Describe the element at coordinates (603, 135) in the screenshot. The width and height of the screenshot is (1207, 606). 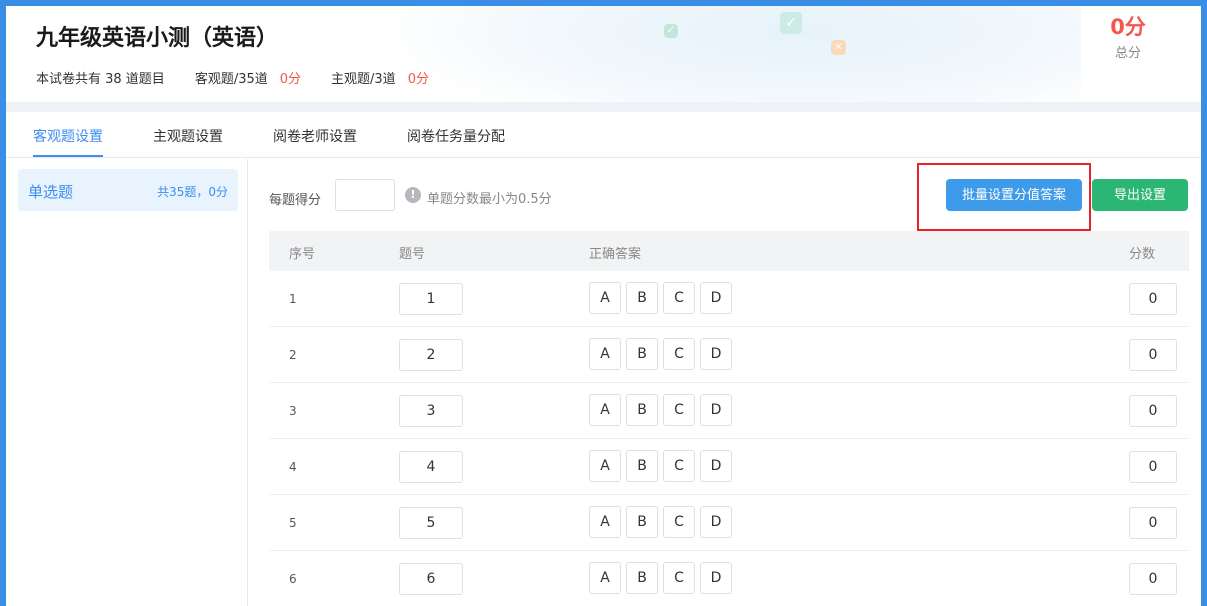
I see `tab-bar: 客观题设置 主观题设置 阅卷老师设置 阅卷任务量分配` at that location.